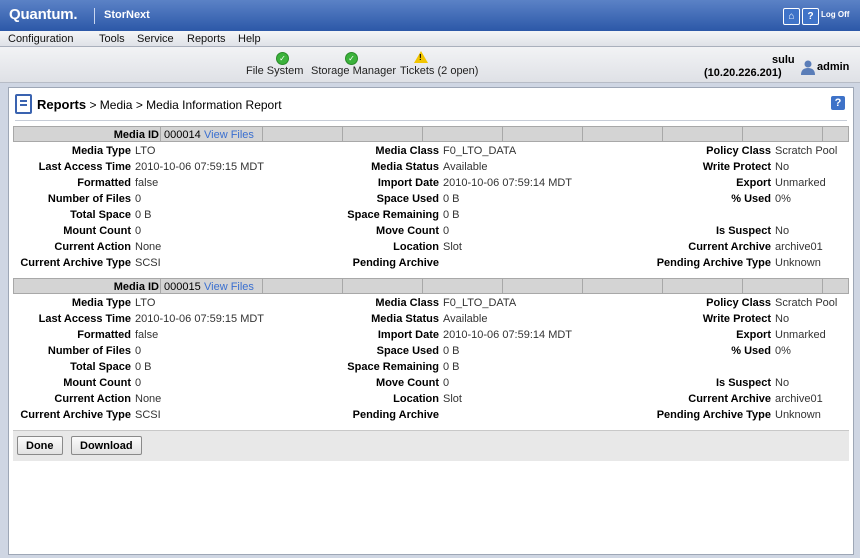 Image resolution: width=860 pixels, height=558 pixels. Describe the element at coordinates (23, 104) in the screenshot. I see `report-icon` at that location.